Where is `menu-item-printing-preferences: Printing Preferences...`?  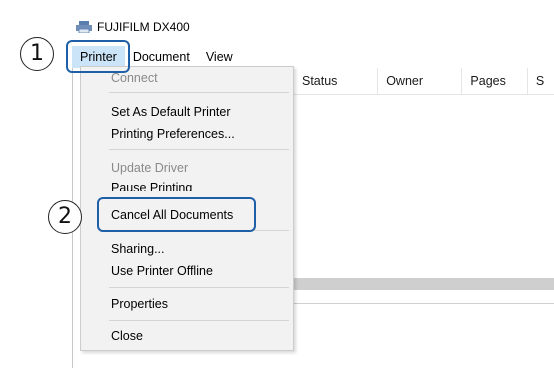 menu-item-printing-preferences: Printing Preferences... is located at coordinates (187, 134).